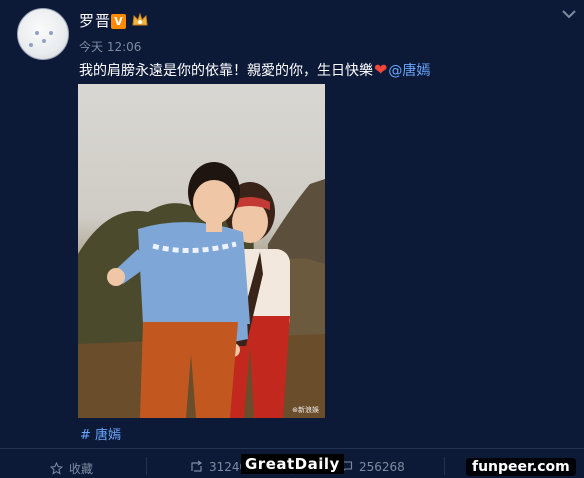 This screenshot has height=478, width=584. Describe the element at coordinates (118, 21) in the screenshot. I see `verified-badge: V` at that location.